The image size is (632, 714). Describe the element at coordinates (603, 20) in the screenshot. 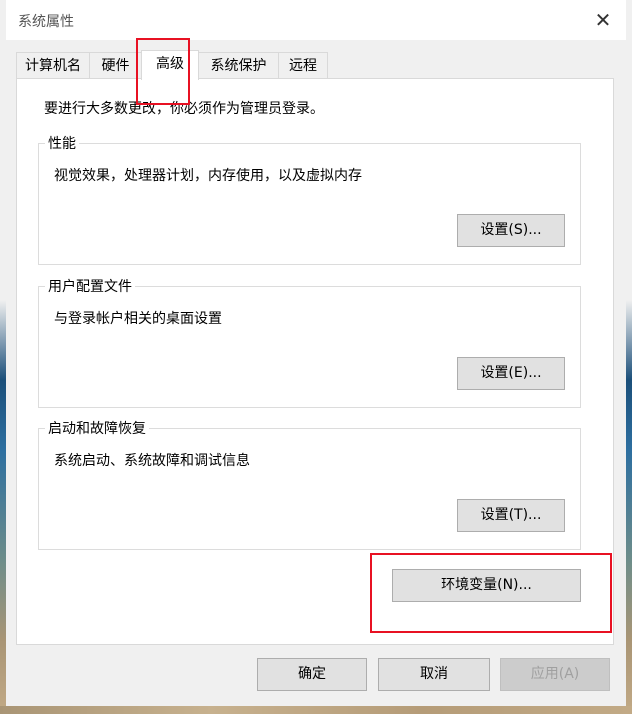

I see `close-icon: ✕` at that location.